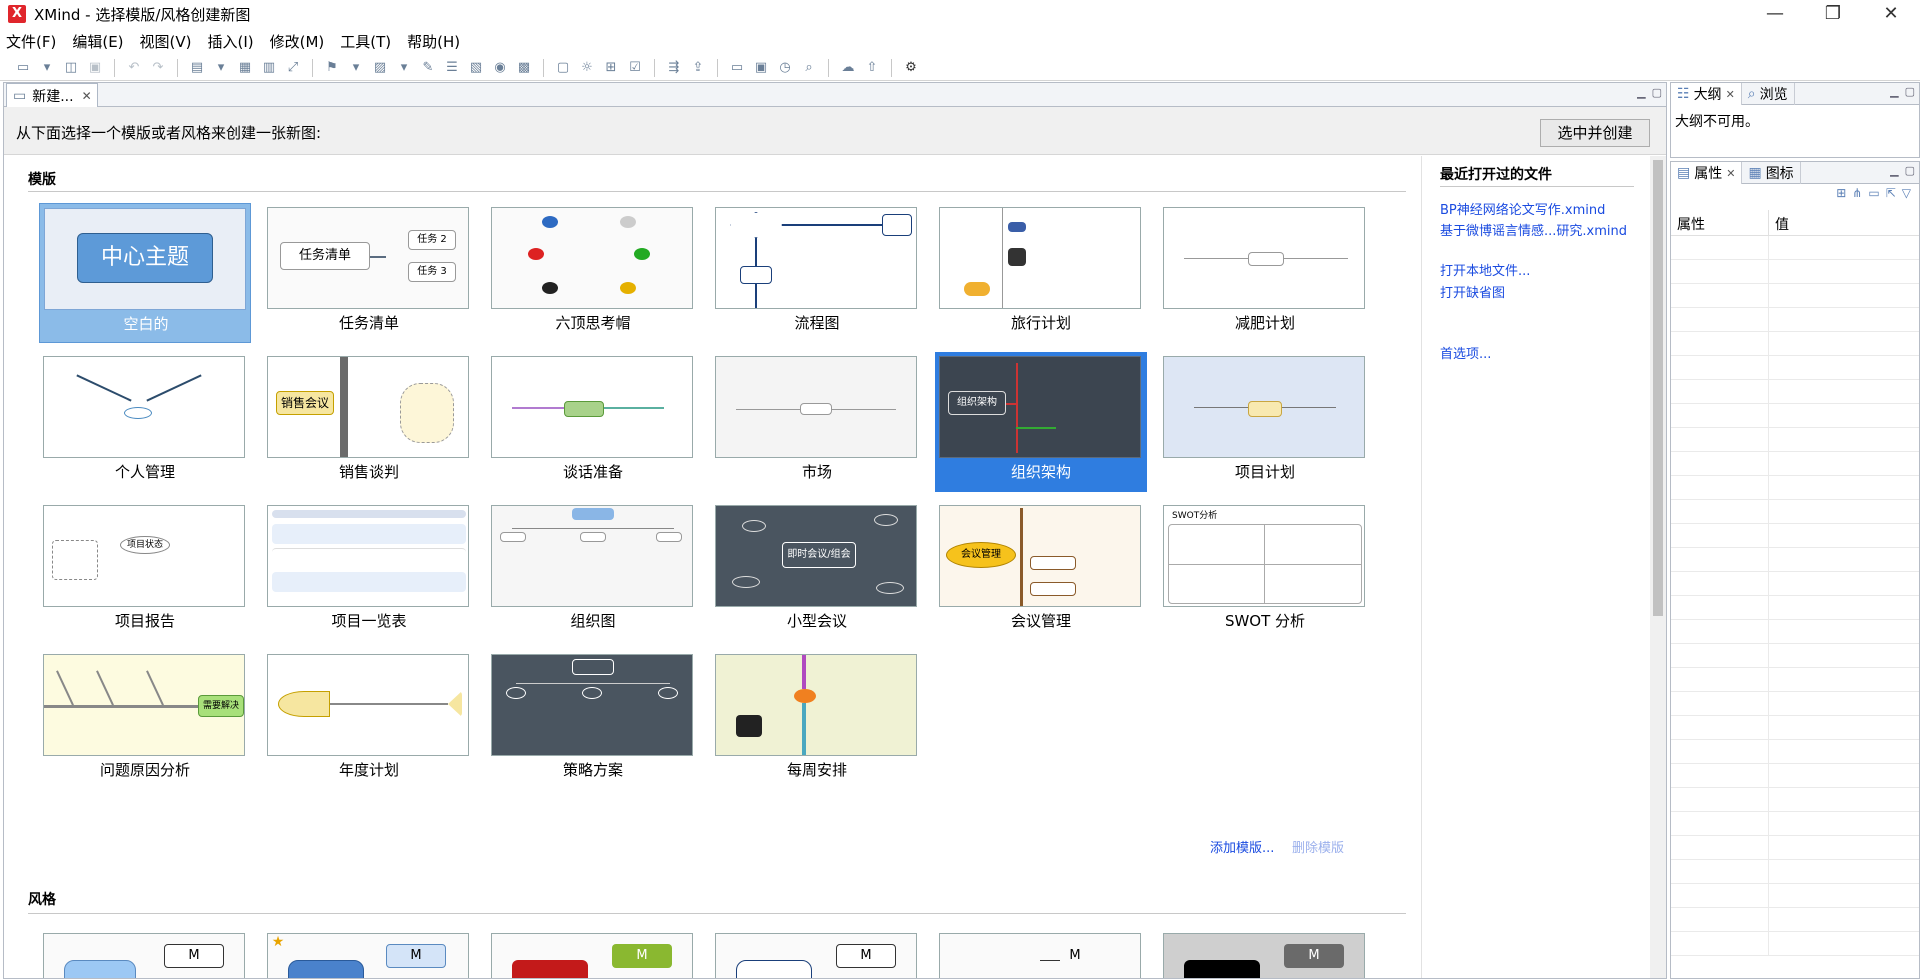  What do you see at coordinates (369, 720) in the screenshot?
I see `template-annual-plan: 年度计划` at bounding box center [369, 720].